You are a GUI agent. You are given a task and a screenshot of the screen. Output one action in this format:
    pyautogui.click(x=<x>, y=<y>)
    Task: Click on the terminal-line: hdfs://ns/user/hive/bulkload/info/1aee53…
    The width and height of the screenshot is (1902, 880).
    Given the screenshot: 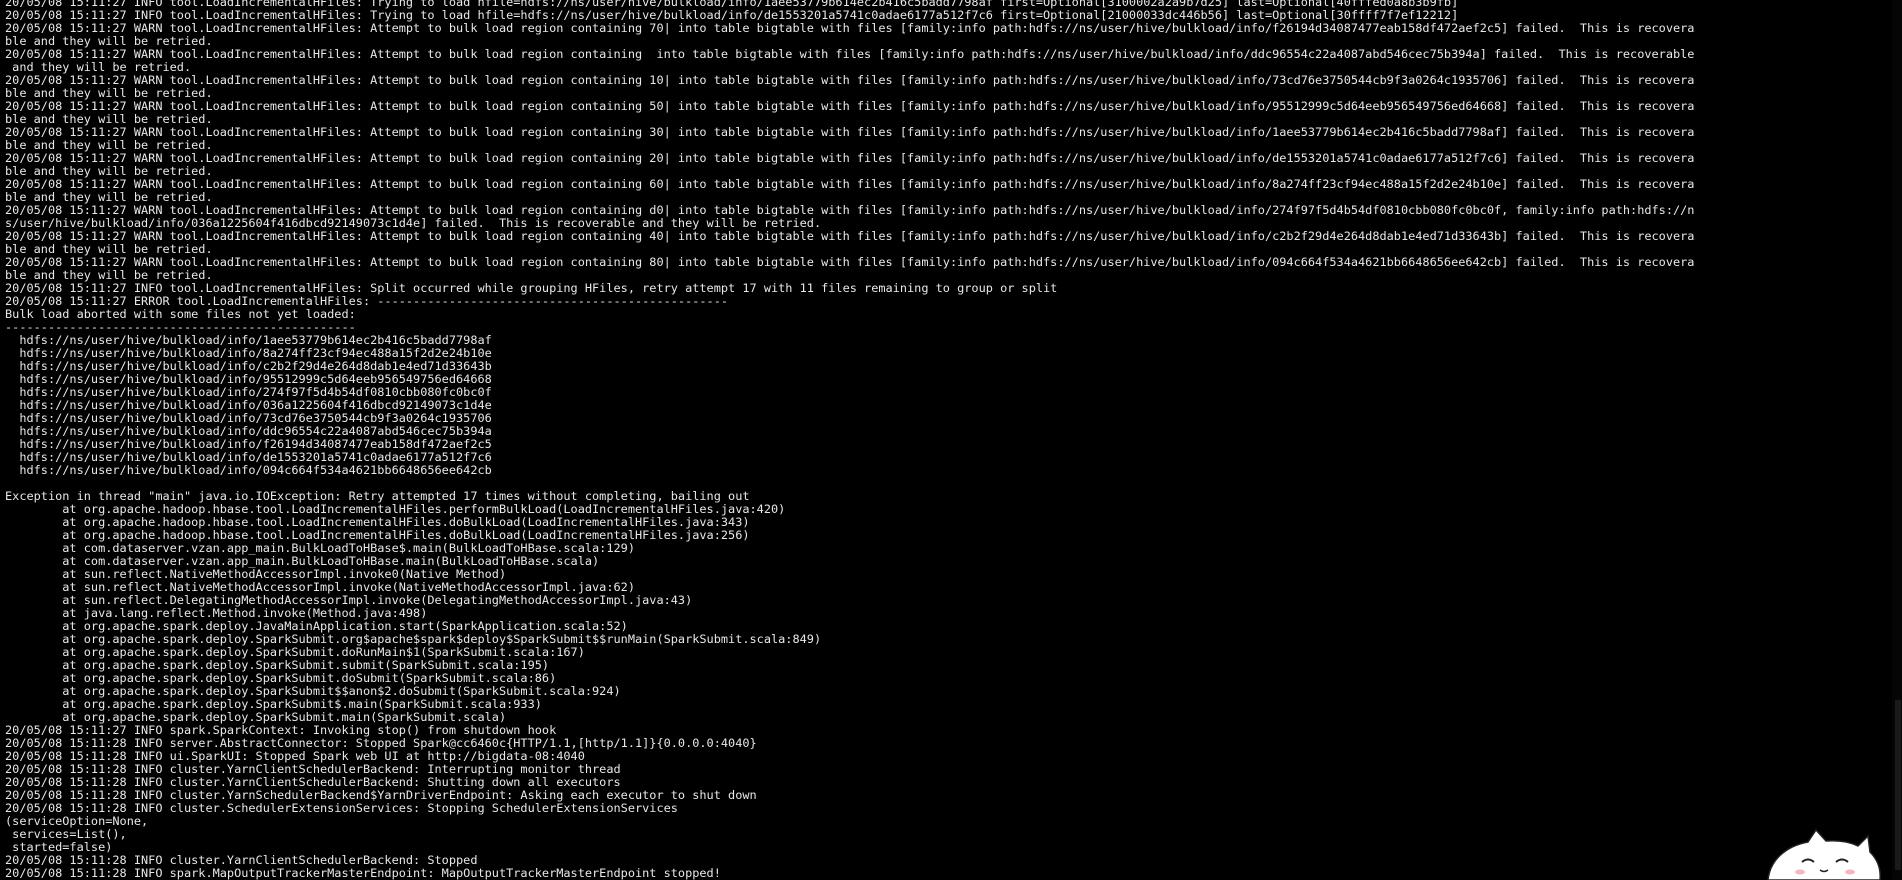 What is the action you would take?
    pyautogui.click(x=248, y=340)
    